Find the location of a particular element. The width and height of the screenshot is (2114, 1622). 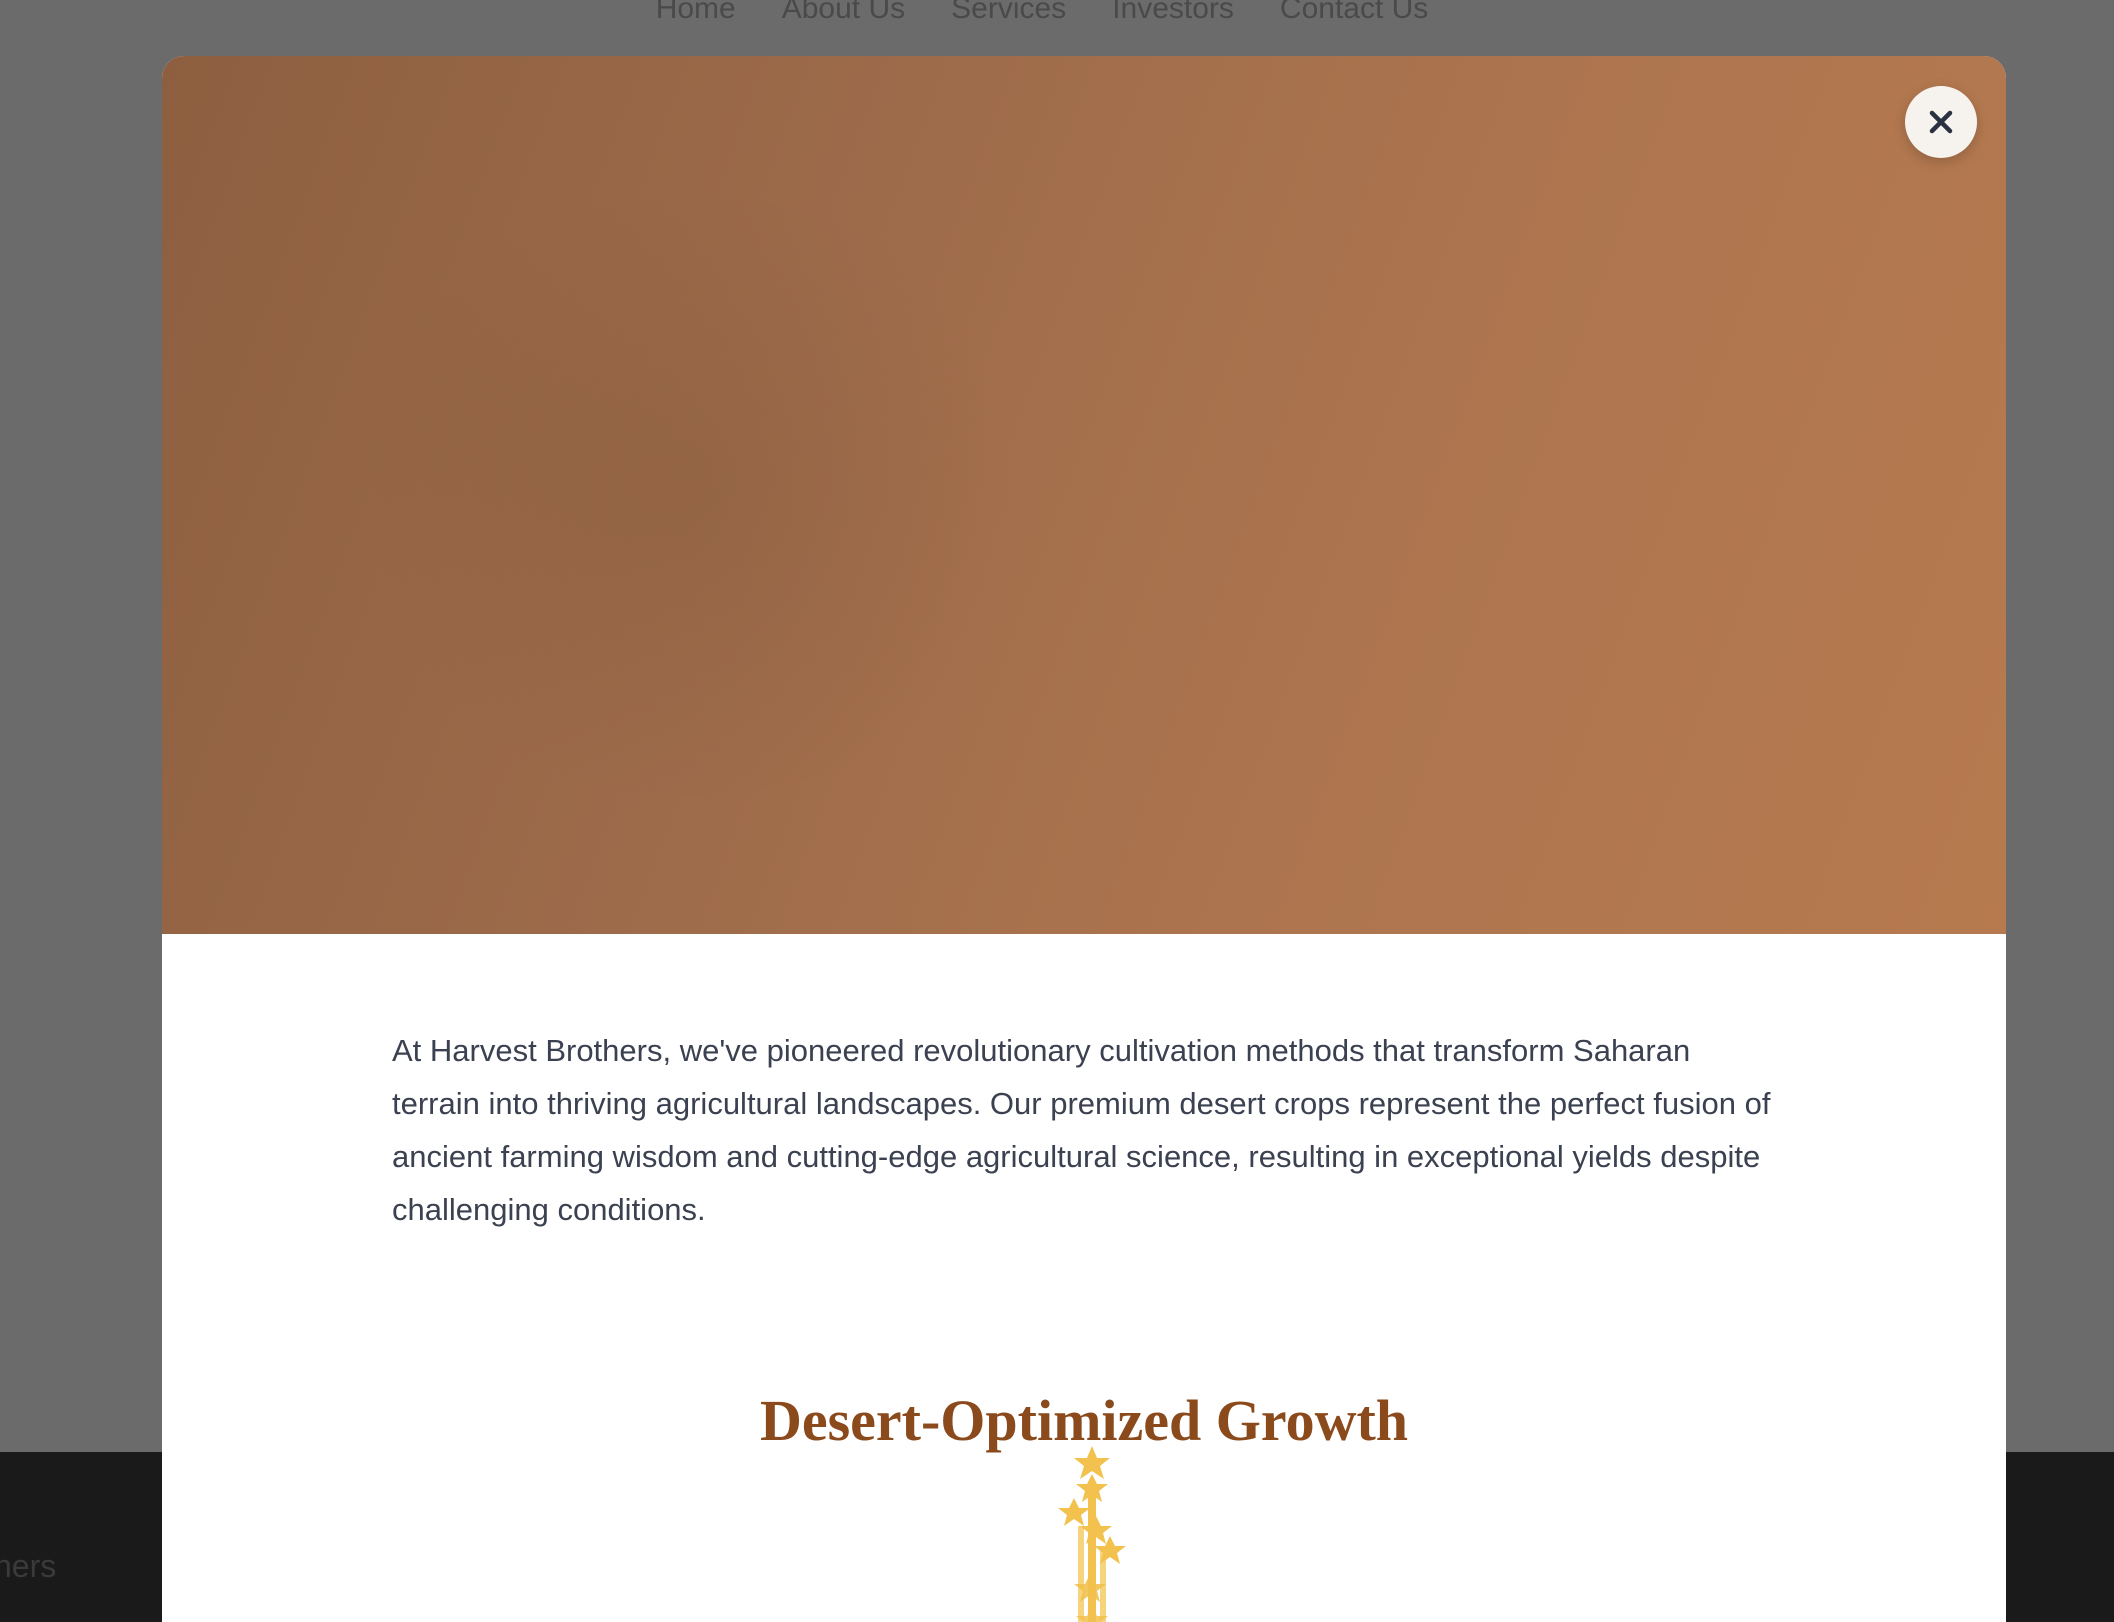

wheat-plant-icon is located at coordinates (1092, 1534).